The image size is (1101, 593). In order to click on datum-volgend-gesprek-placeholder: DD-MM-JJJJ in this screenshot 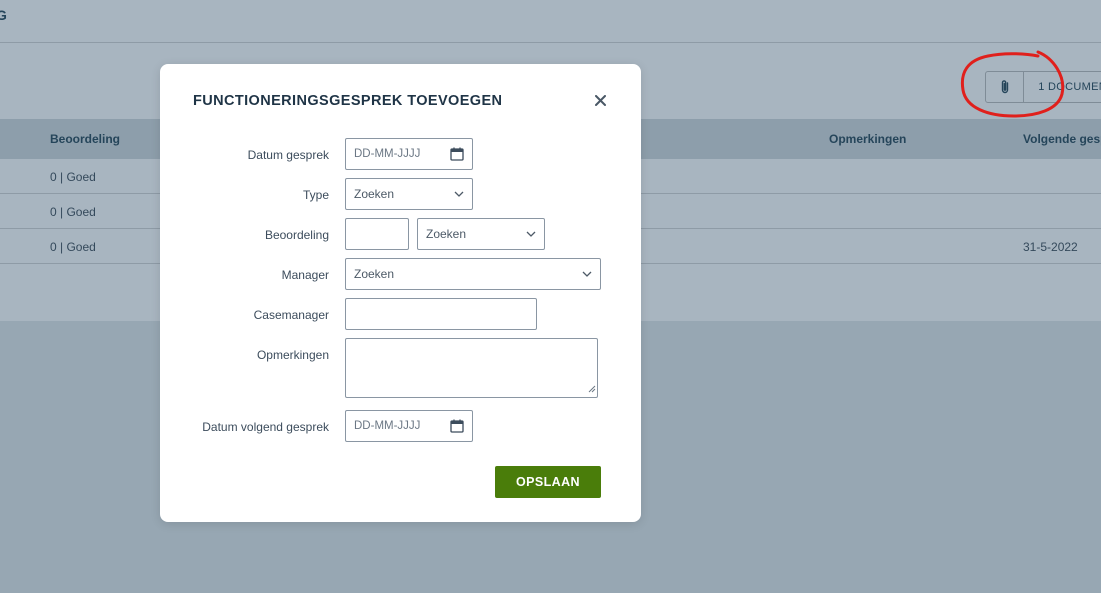, I will do `click(387, 426)`.